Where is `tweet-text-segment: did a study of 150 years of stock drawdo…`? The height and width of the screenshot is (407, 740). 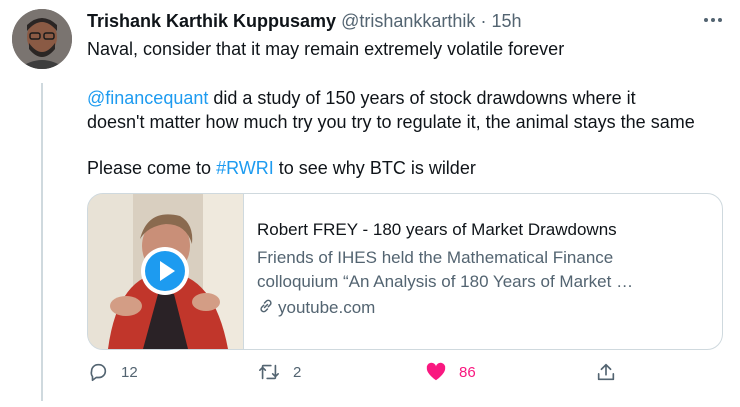
tweet-text-segment: did a study of 150 years of stock drawdo… is located at coordinates (422, 98).